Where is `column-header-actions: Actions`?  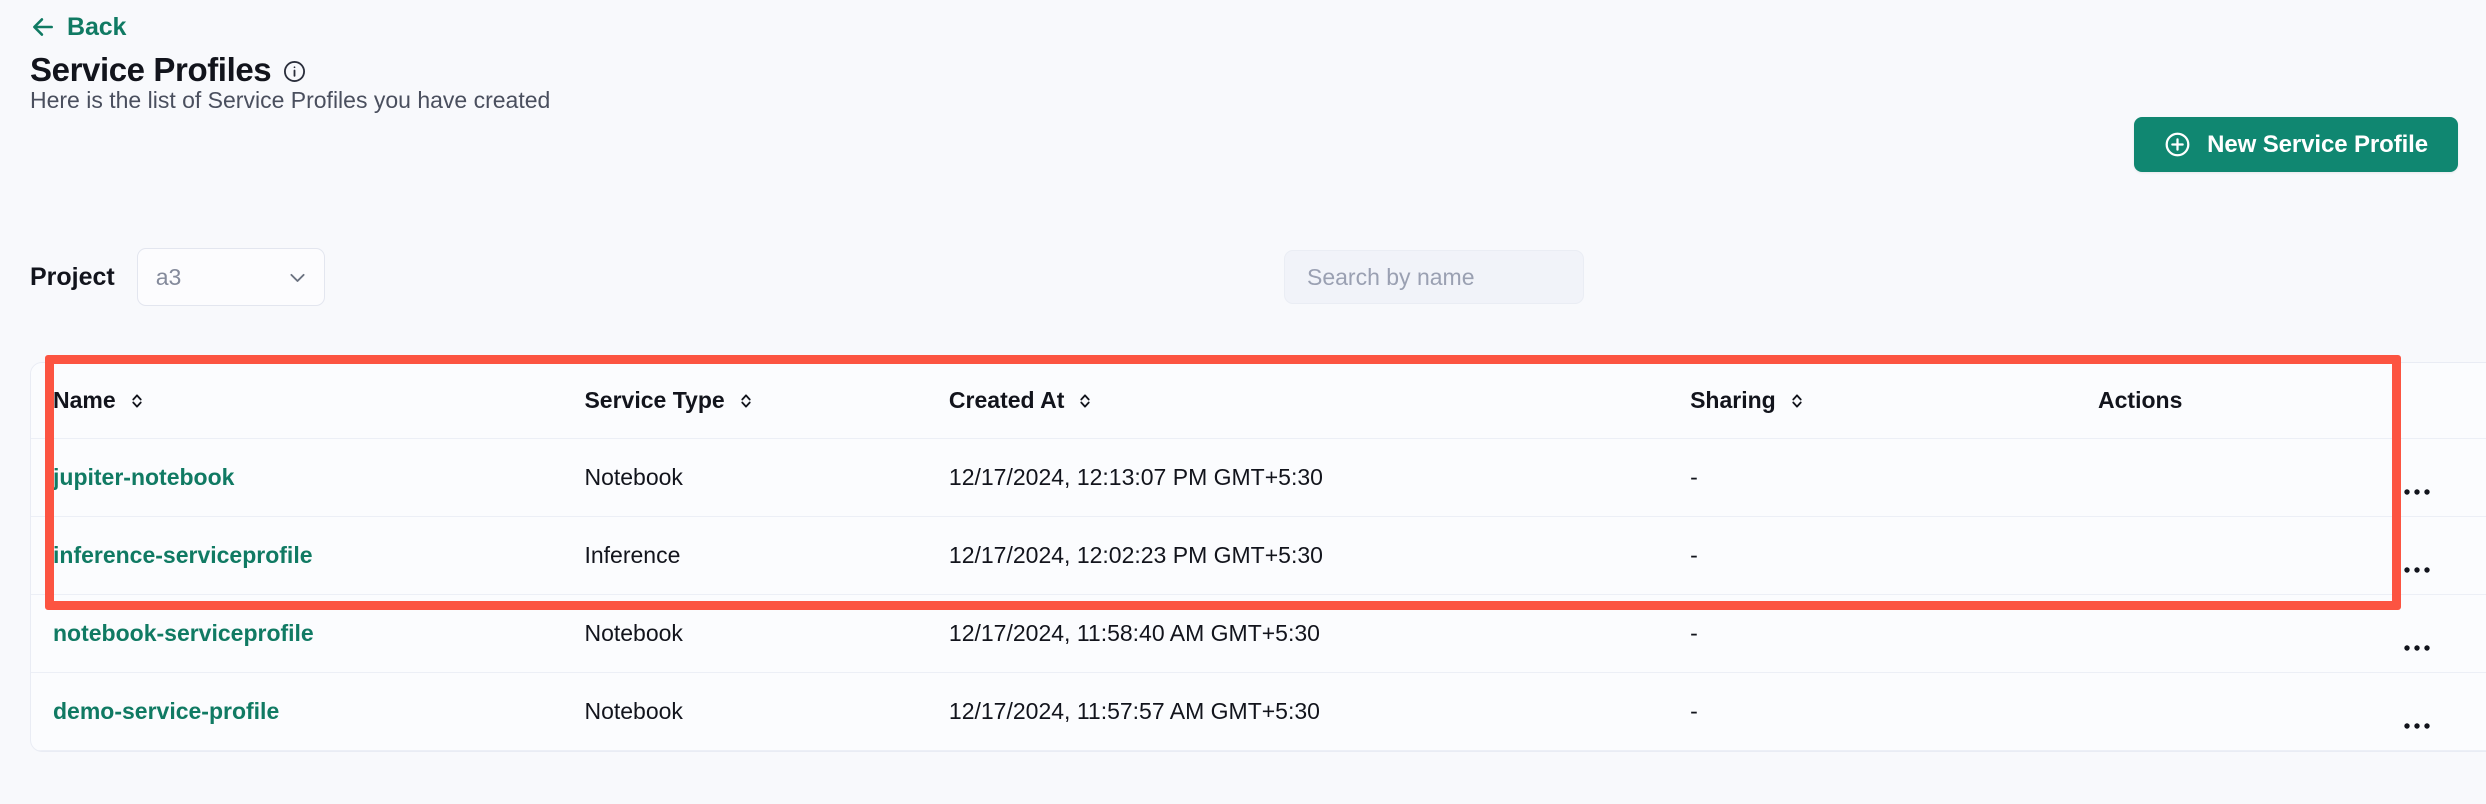
column-header-actions: Actions is located at coordinates (2292, 401).